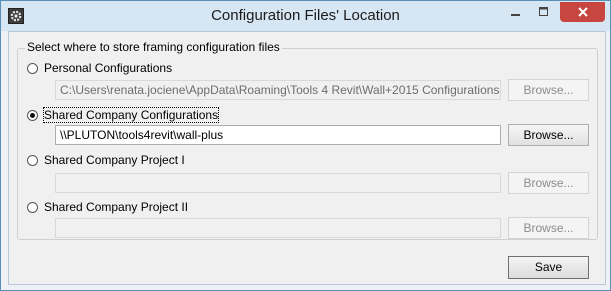  Describe the element at coordinates (108, 68) in the screenshot. I see `radio-label: Personal Configurations` at that location.